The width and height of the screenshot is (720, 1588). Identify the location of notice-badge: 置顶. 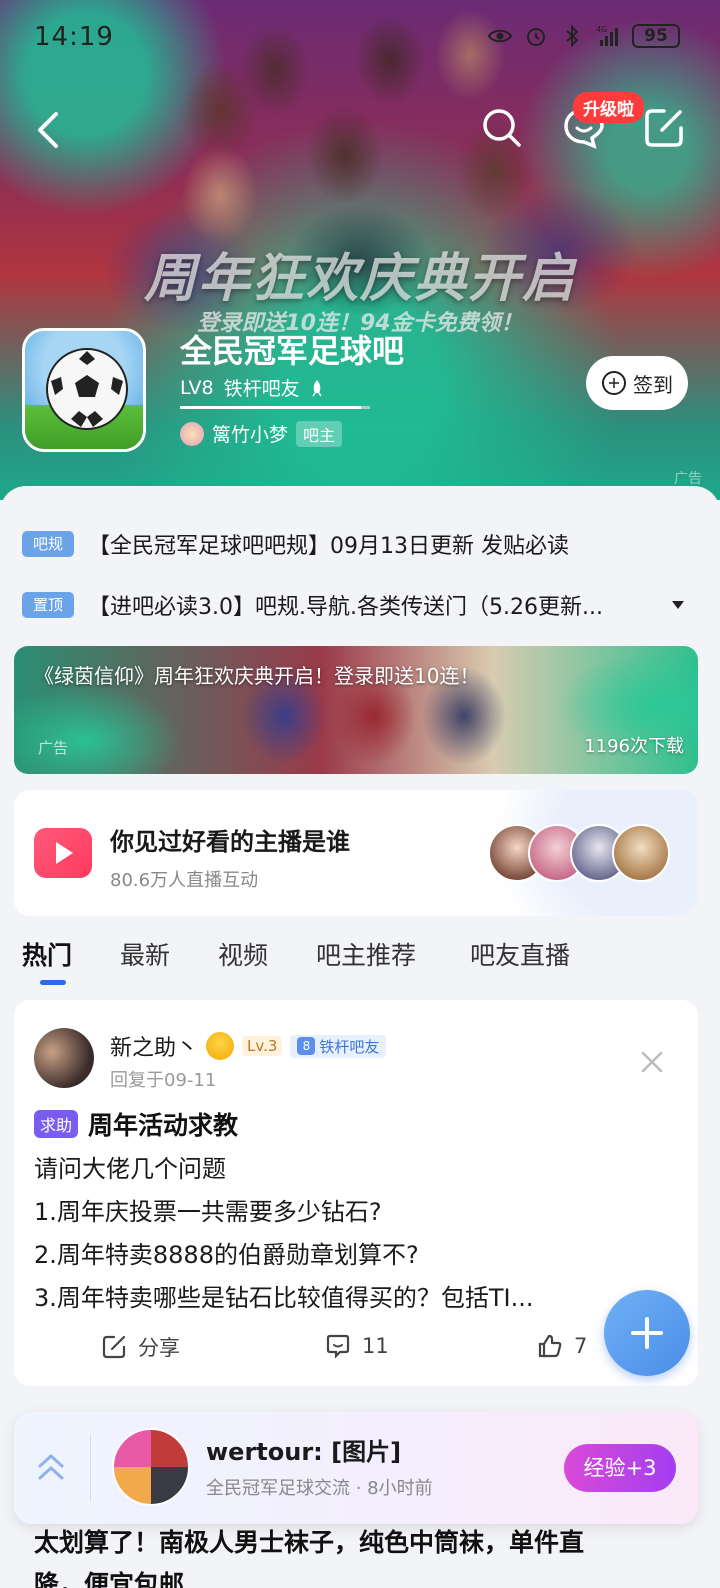
(48, 605).